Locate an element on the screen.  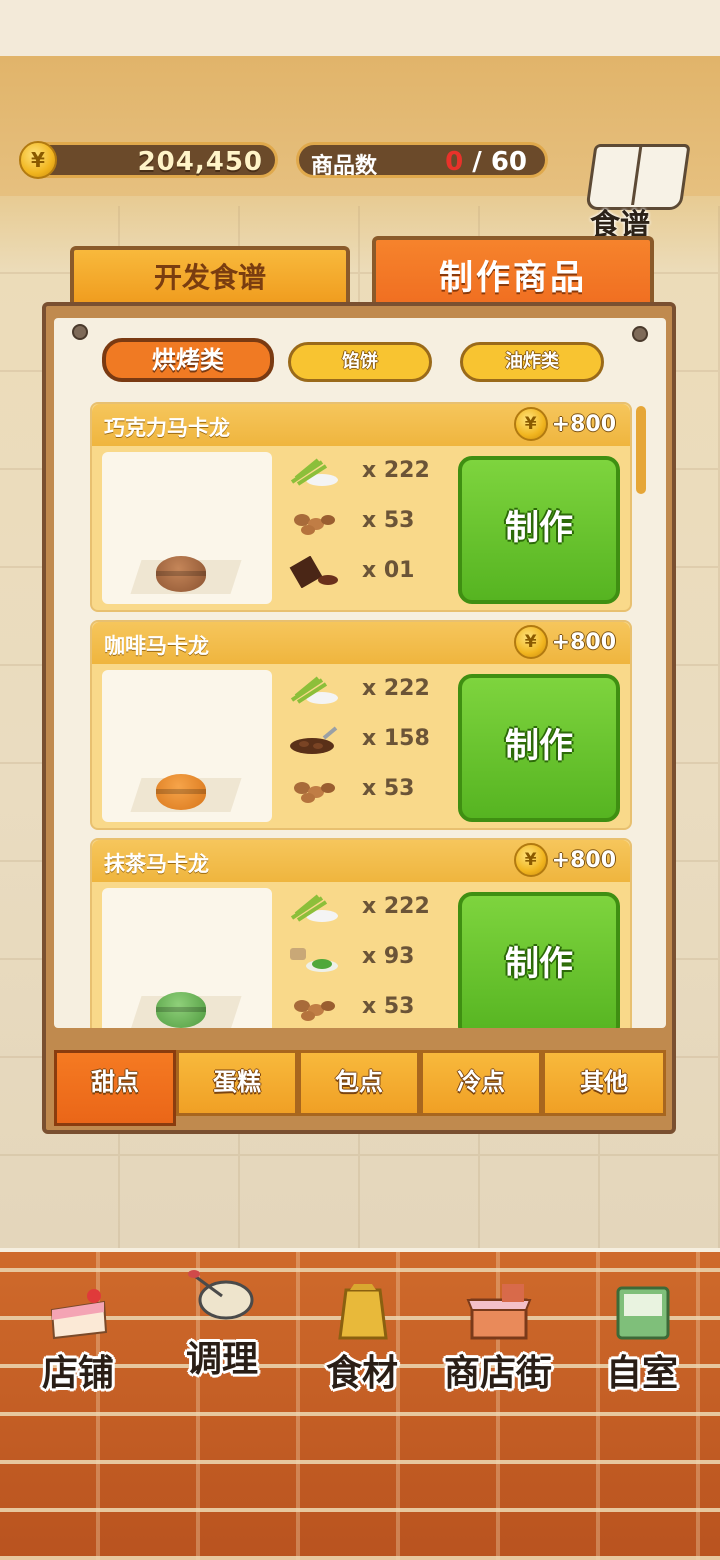
nav-shopping-street: 商店街 is located at coordinates (498, 1340).